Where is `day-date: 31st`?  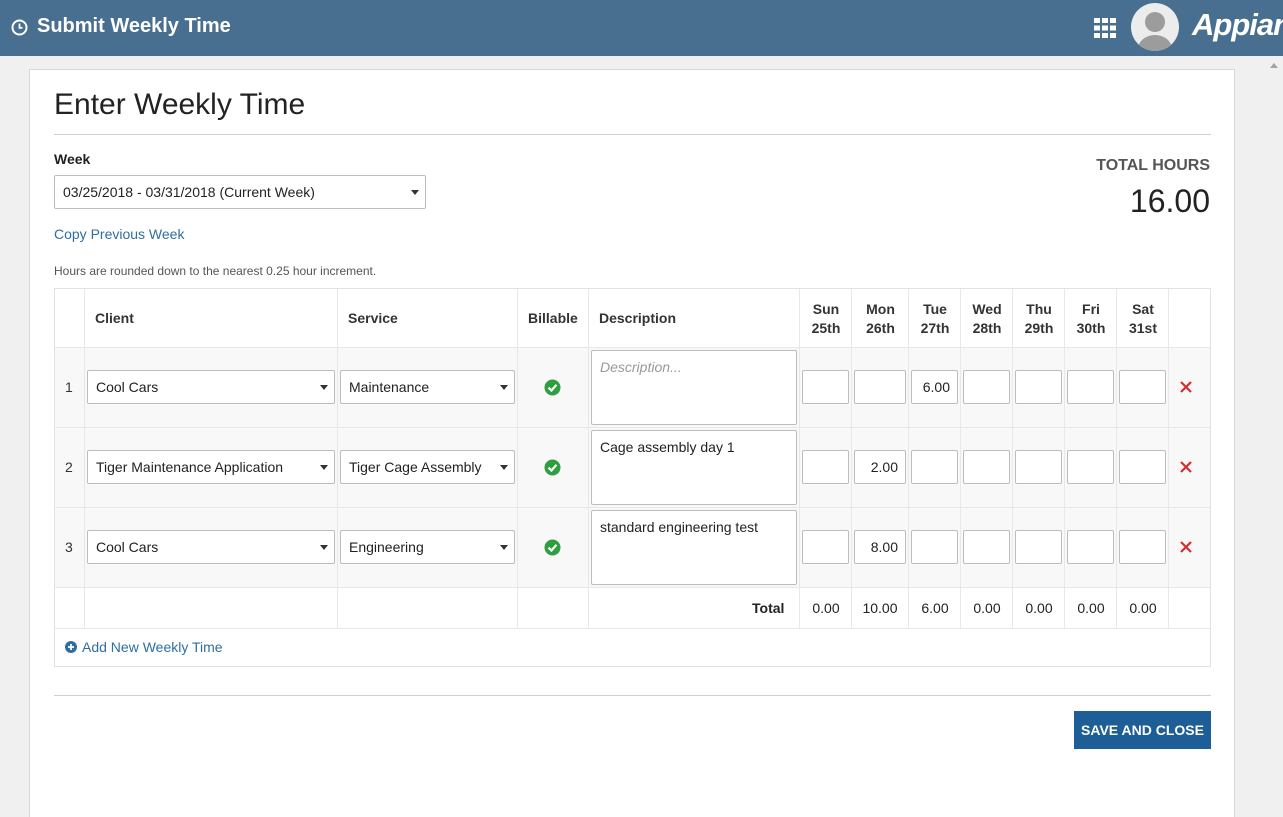 day-date: 31st is located at coordinates (1143, 328).